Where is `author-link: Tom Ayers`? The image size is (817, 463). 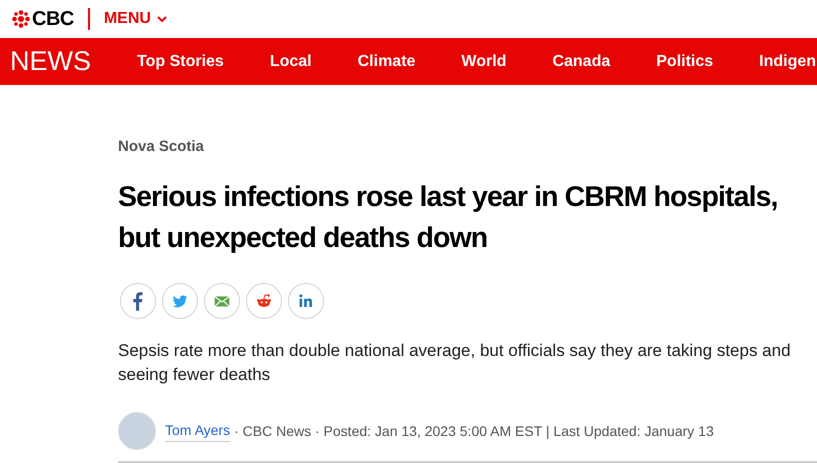 author-link: Tom Ayers is located at coordinates (197, 431).